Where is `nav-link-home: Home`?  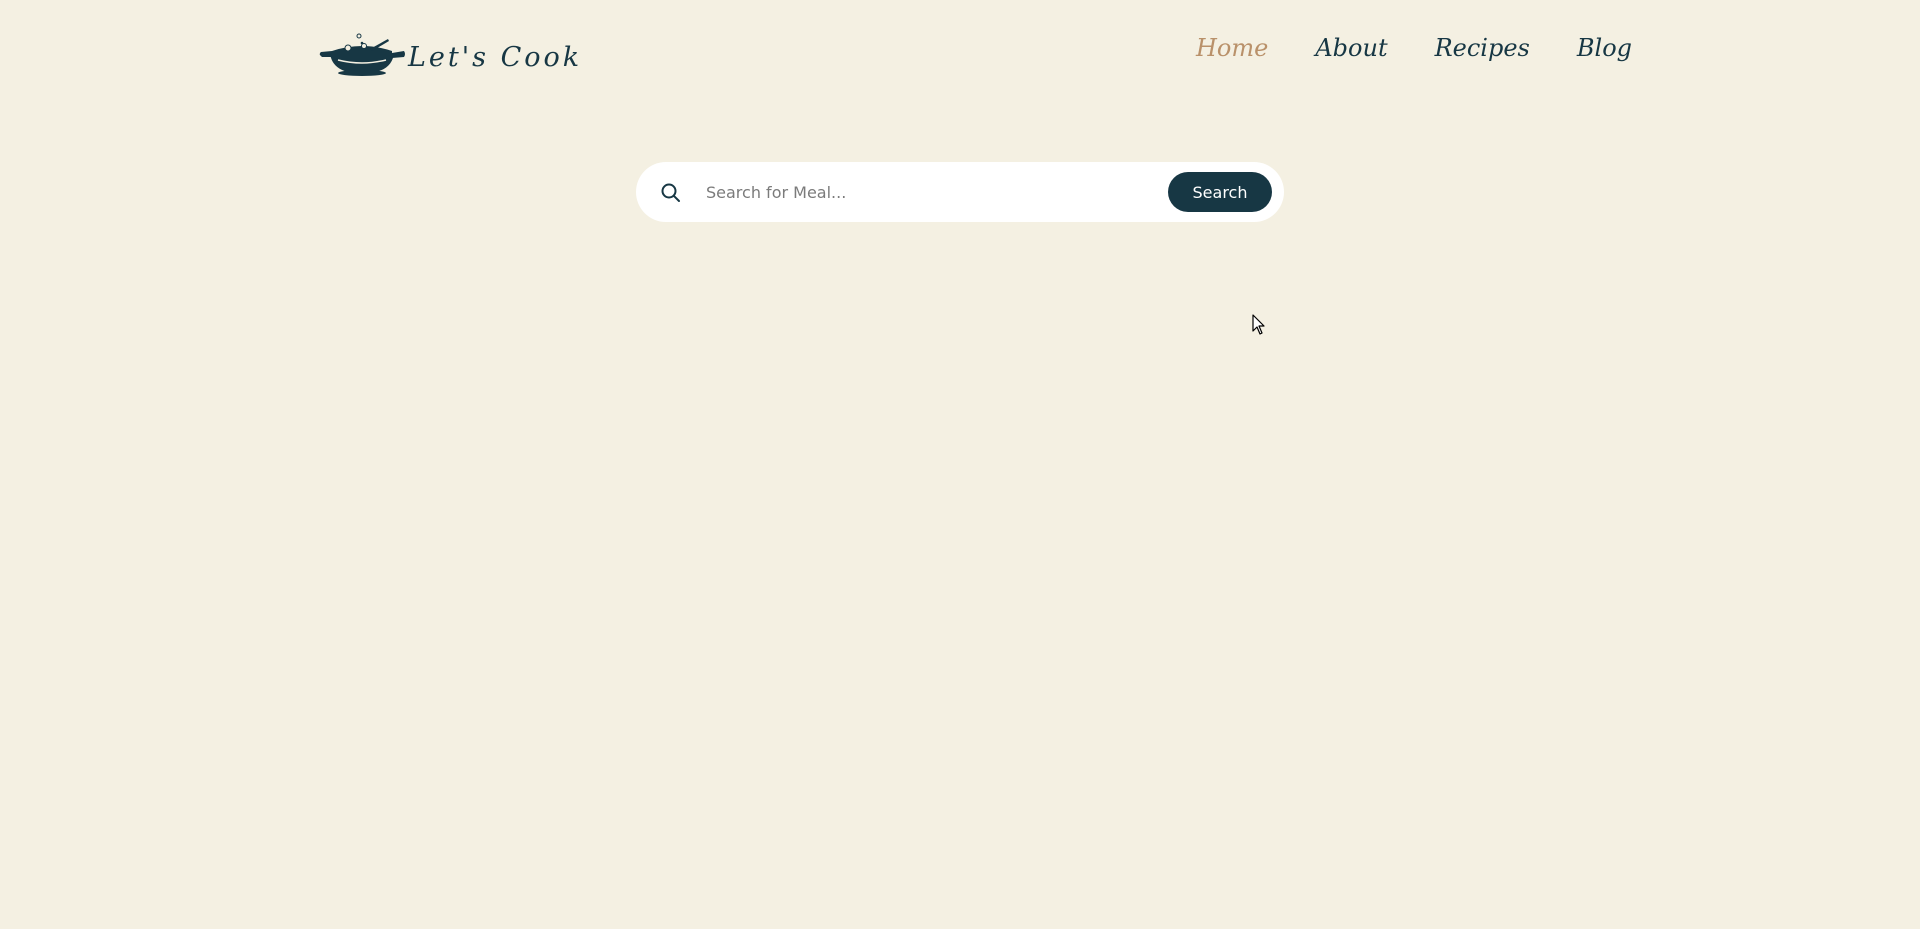 nav-link-home: Home is located at coordinates (1232, 48).